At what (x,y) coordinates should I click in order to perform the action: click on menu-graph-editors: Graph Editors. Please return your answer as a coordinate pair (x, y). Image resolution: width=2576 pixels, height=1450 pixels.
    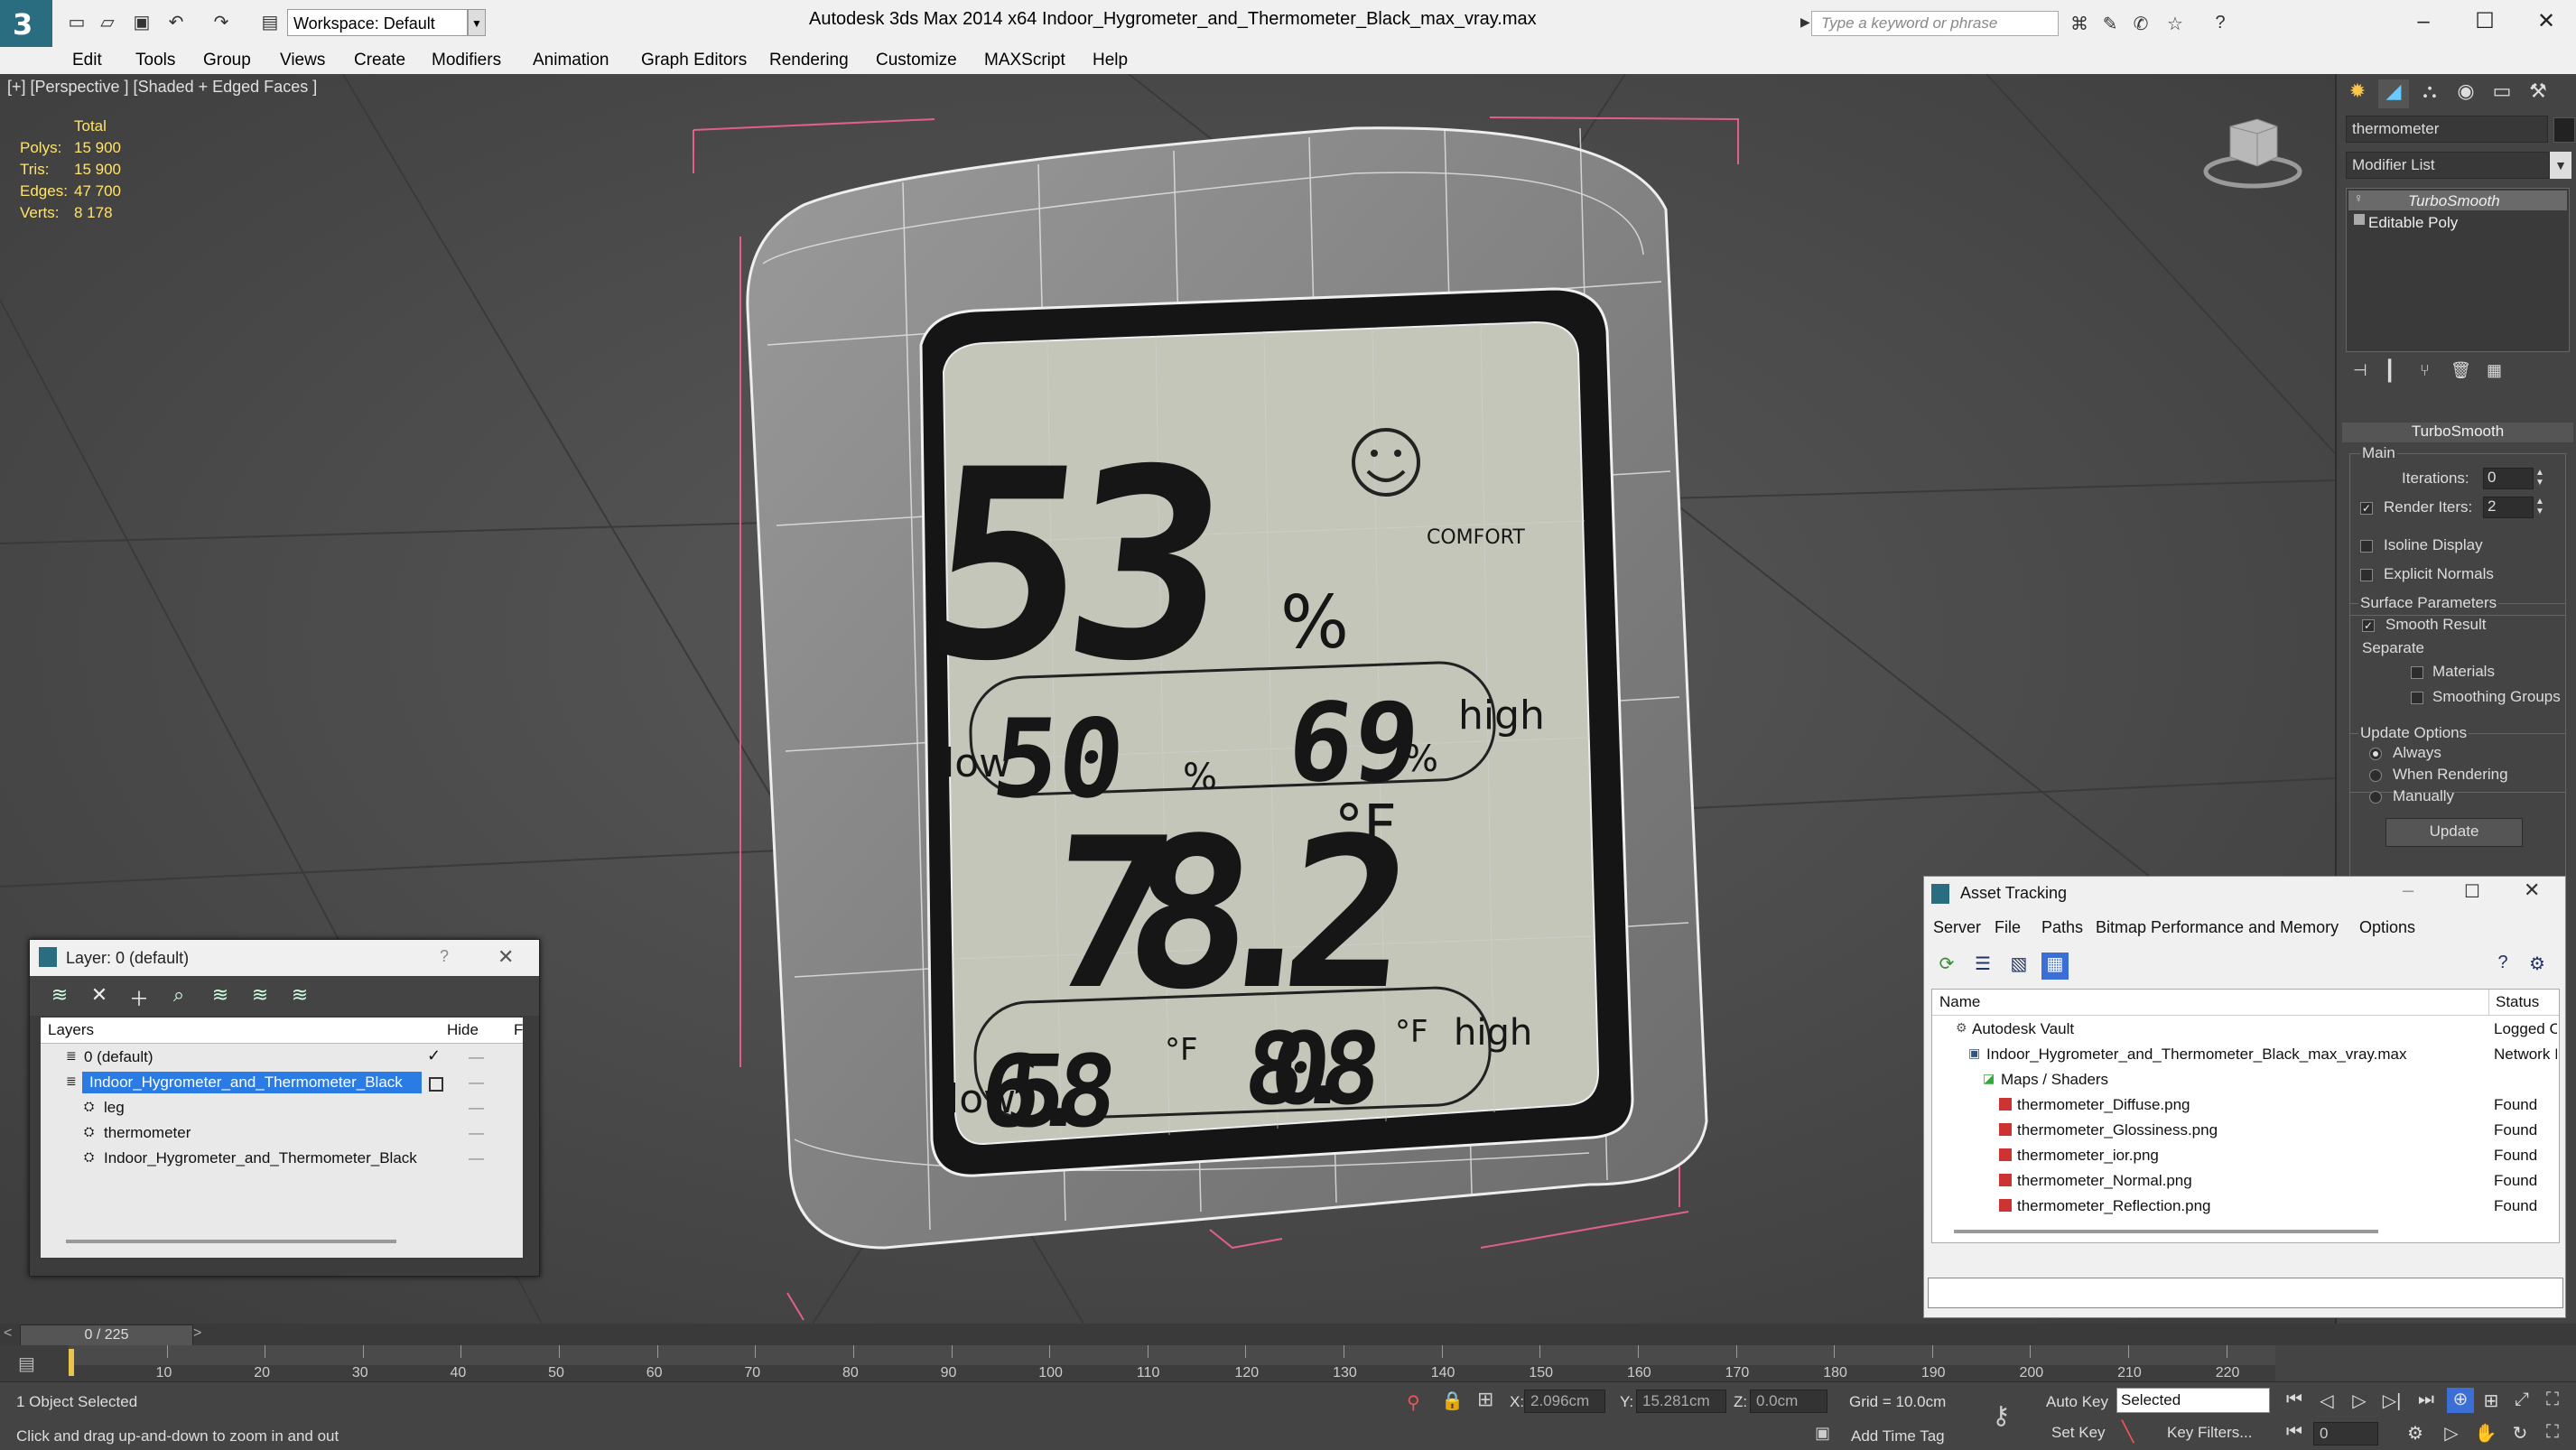
    Looking at the image, I should click on (694, 60).